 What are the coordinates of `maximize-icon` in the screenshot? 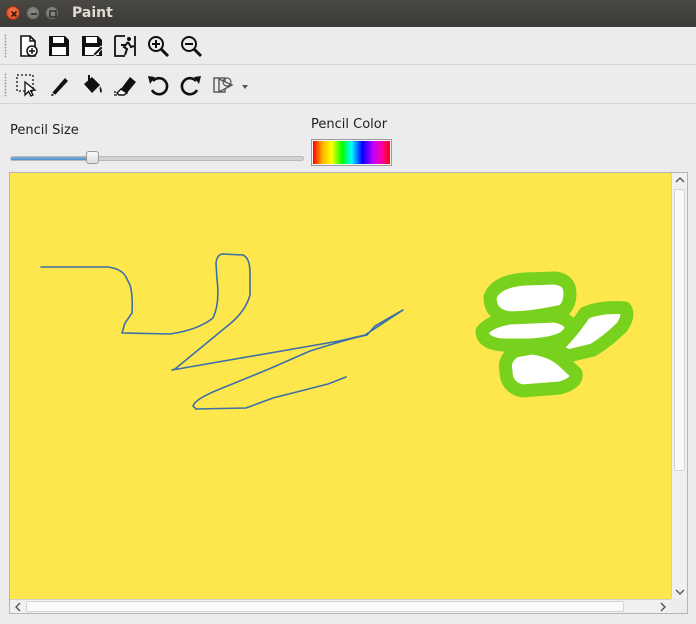 It's located at (53, 14).